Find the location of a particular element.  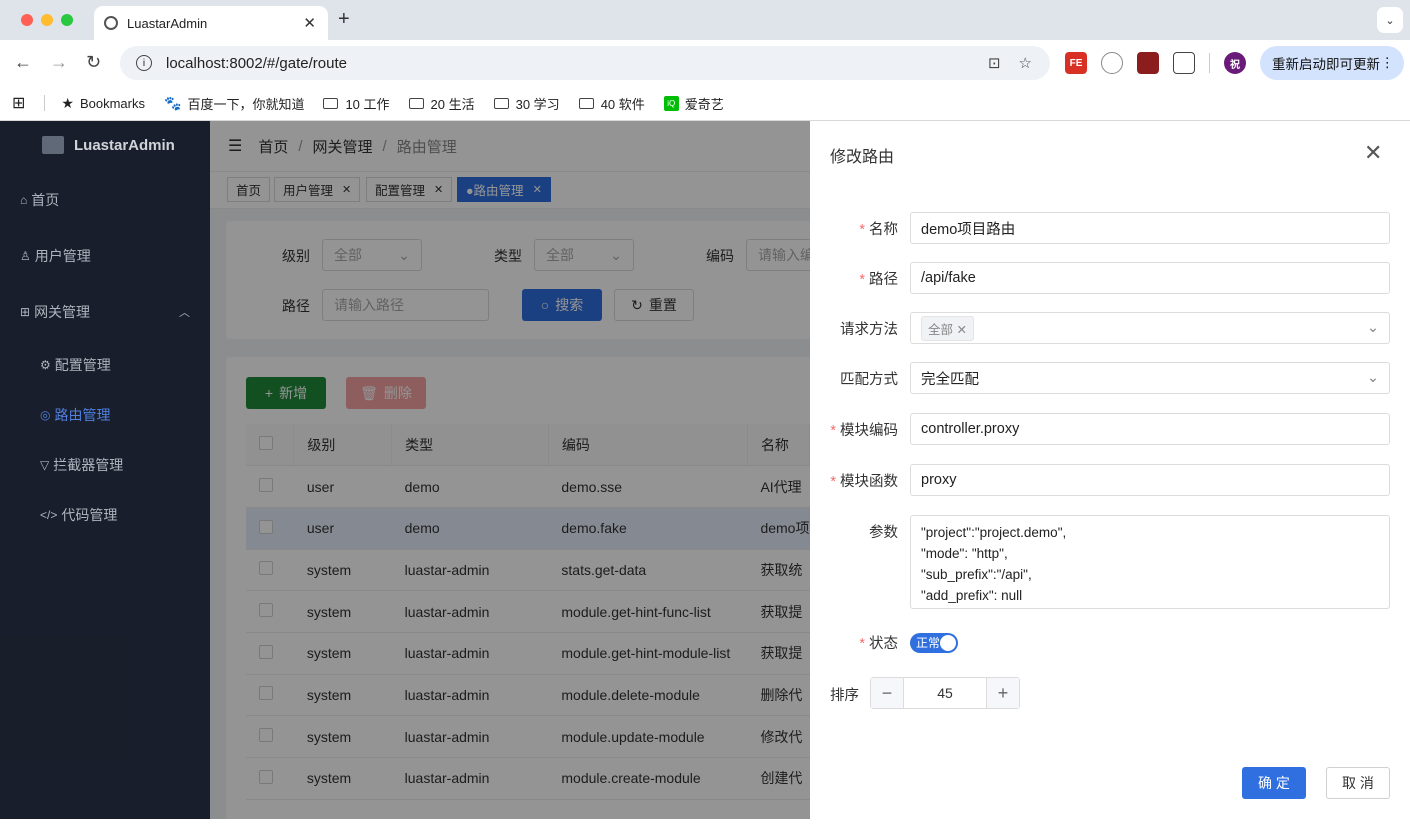

form-row-module-func: * 模块函数 proxy is located at coordinates (1105, 480).